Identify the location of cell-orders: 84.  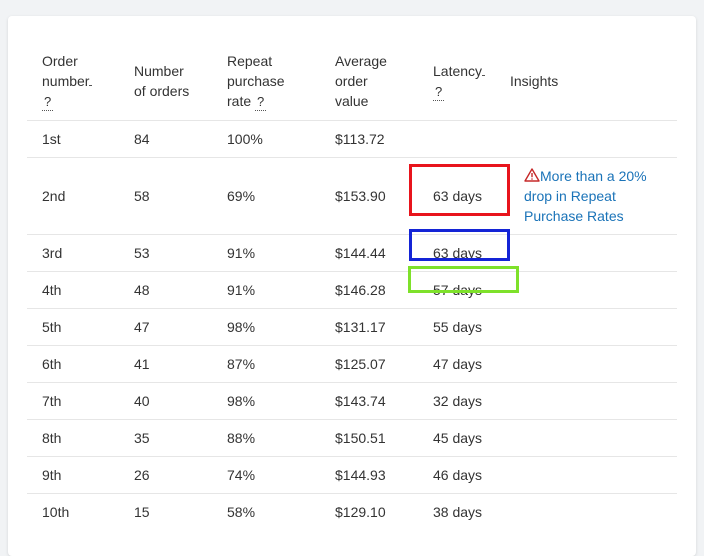
(165, 138).